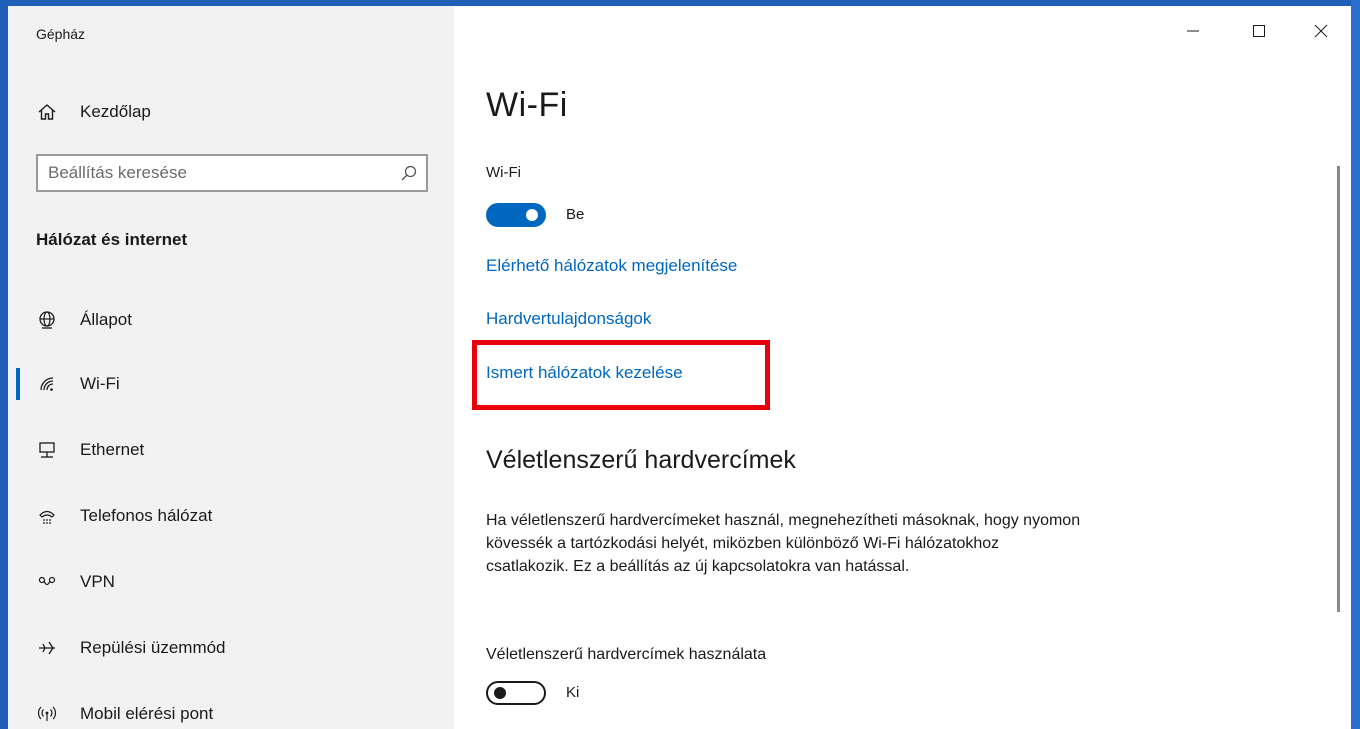 The image size is (1360, 729). What do you see at coordinates (61, 34) in the screenshot?
I see `app-title: Gépház` at bounding box center [61, 34].